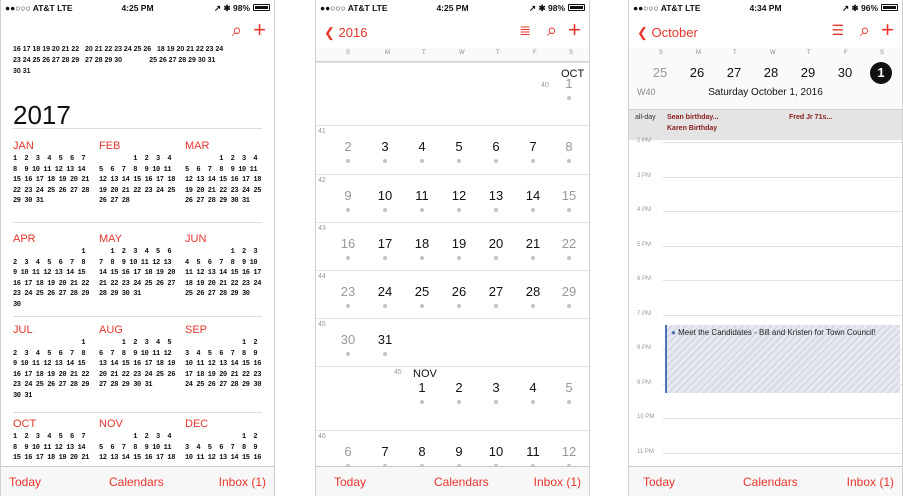  What do you see at coordinates (345, 33) in the screenshot?
I see `back-button: ❮ 2016` at bounding box center [345, 33].